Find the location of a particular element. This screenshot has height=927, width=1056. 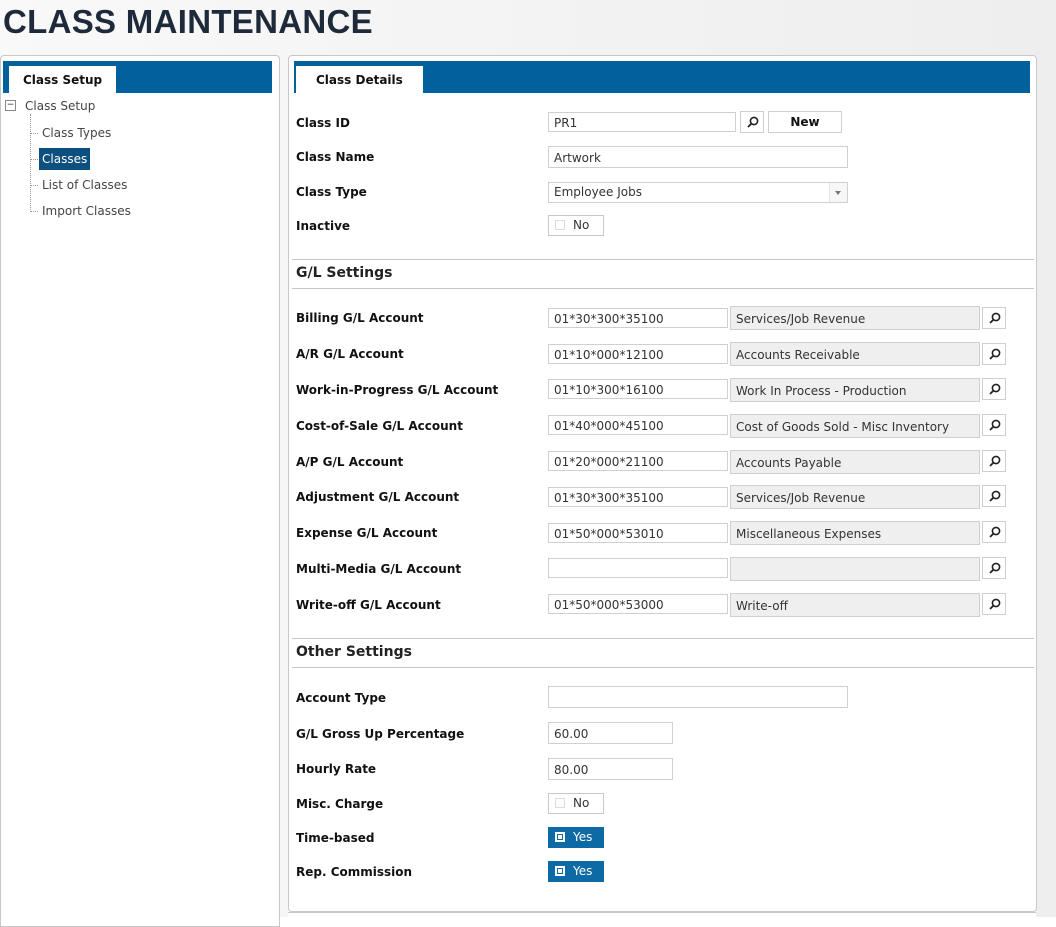

rep-commission-toggle: Yes is located at coordinates (576, 871).